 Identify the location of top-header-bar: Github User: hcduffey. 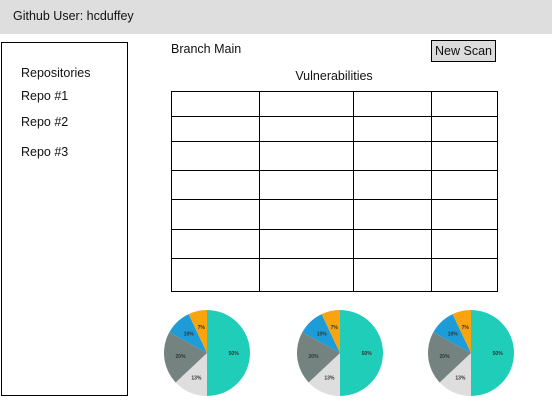
(276, 17).